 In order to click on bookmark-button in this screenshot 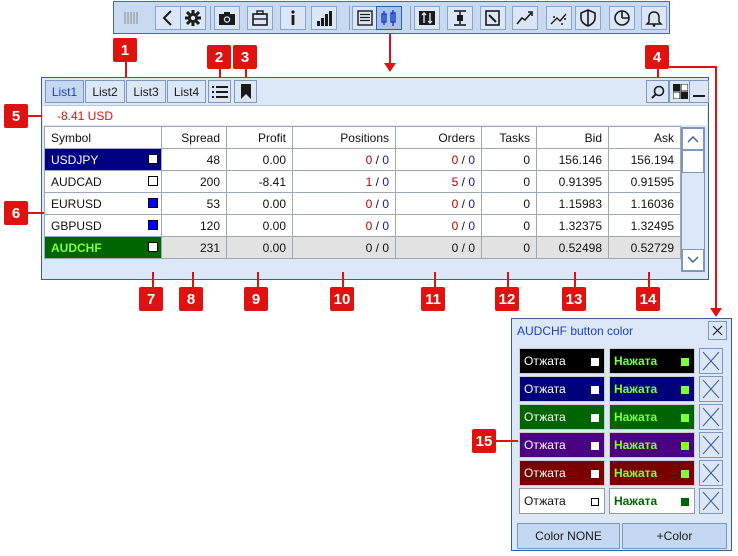, I will do `click(245, 91)`.